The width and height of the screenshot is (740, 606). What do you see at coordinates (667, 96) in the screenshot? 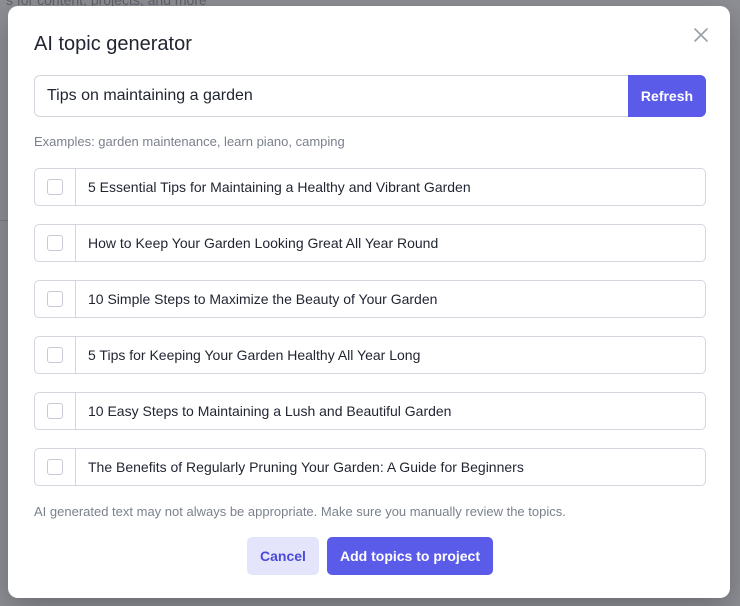
I see `refresh-button: Refresh` at bounding box center [667, 96].